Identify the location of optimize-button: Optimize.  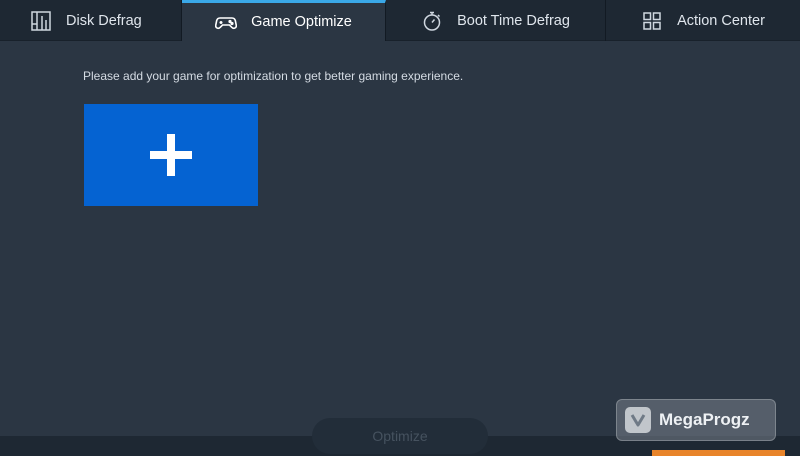
(400, 436).